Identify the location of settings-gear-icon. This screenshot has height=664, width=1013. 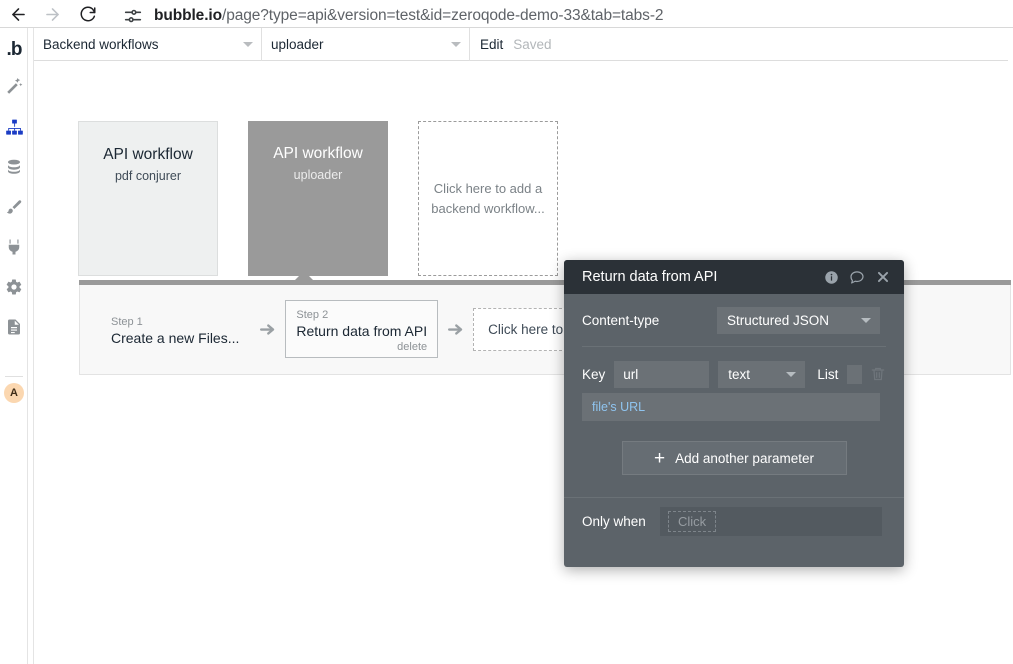
(14, 287).